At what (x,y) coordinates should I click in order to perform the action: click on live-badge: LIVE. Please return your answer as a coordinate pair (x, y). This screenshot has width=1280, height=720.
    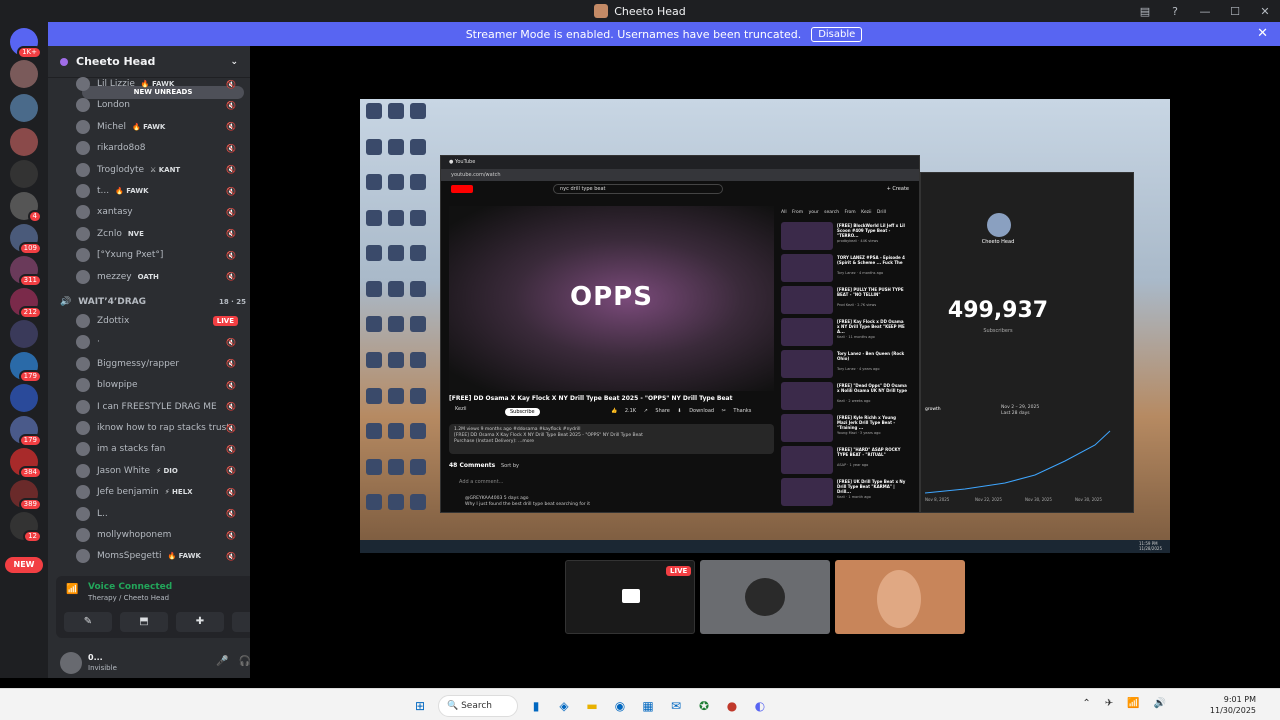
    Looking at the image, I should click on (225, 321).